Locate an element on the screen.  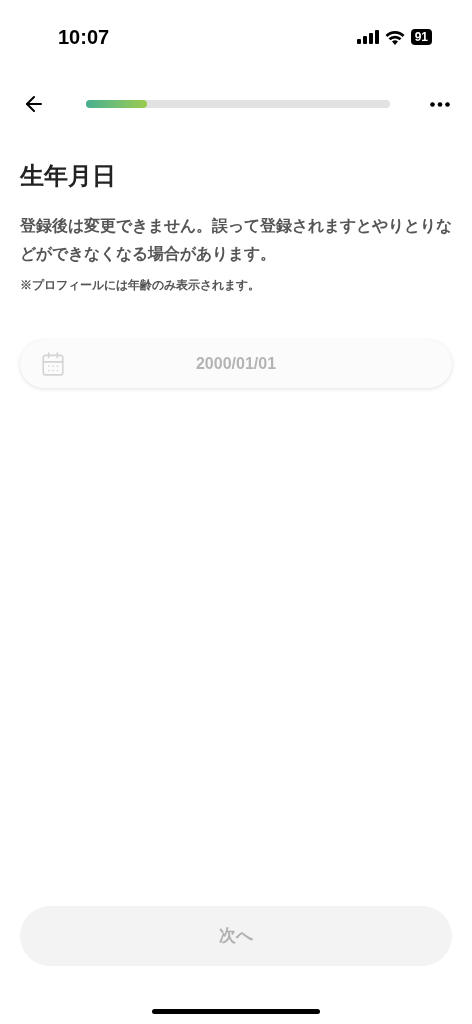
wifi-icon is located at coordinates (394, 37).